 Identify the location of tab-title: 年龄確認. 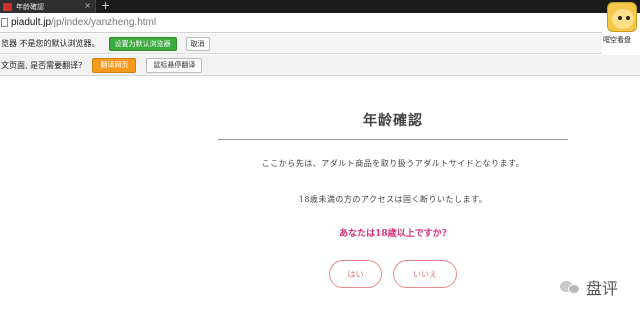
(30, 6).